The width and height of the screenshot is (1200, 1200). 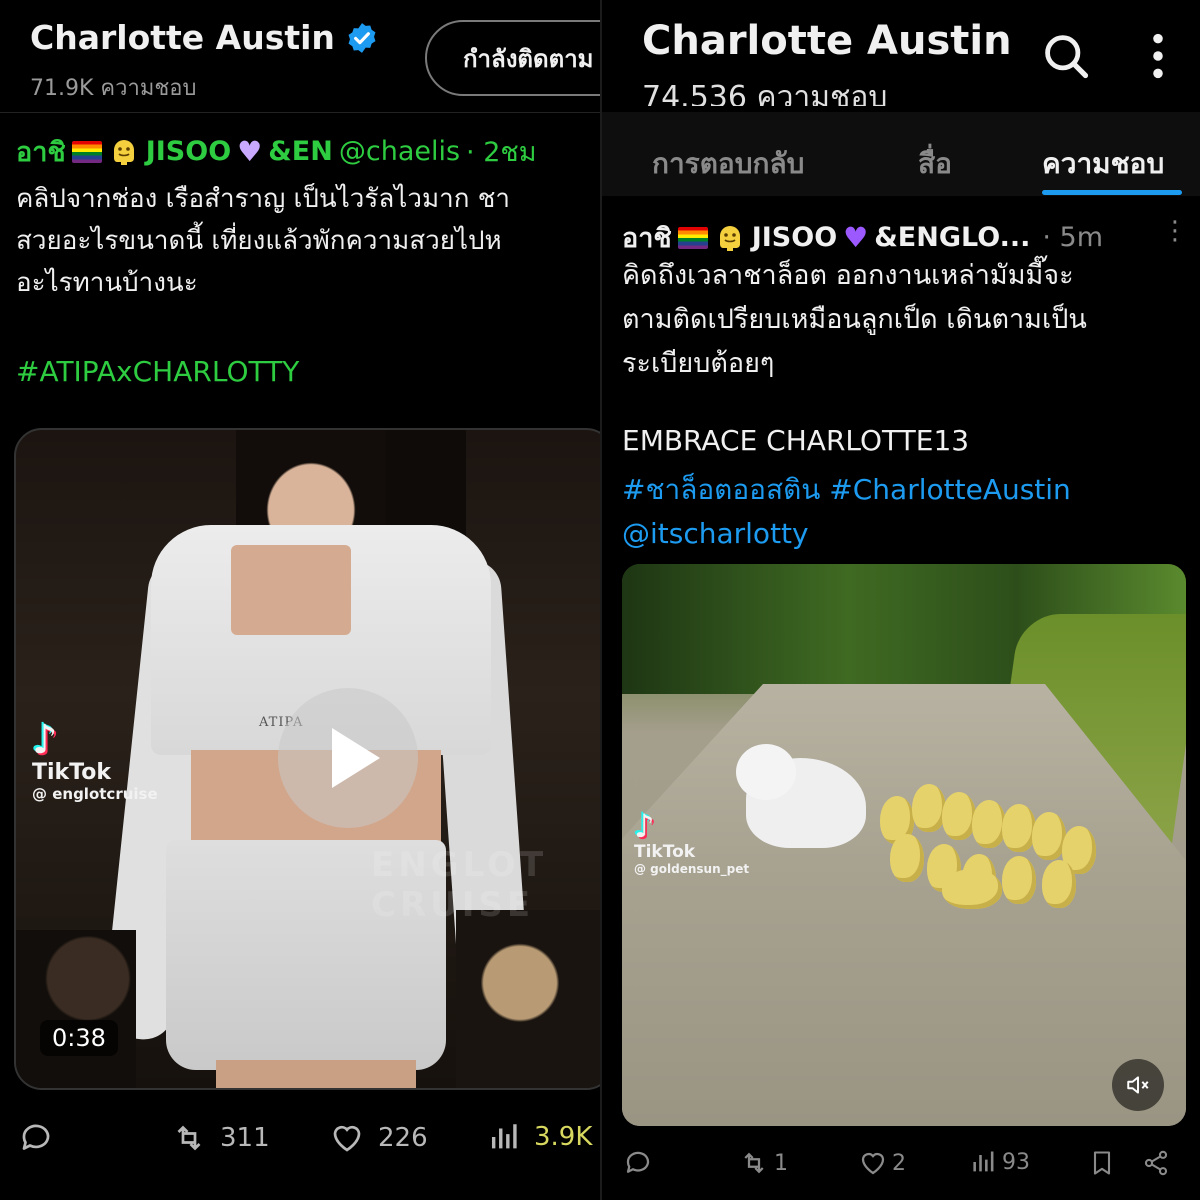 I want to click on retweet-count: 1, so click(x=781, y=1163).